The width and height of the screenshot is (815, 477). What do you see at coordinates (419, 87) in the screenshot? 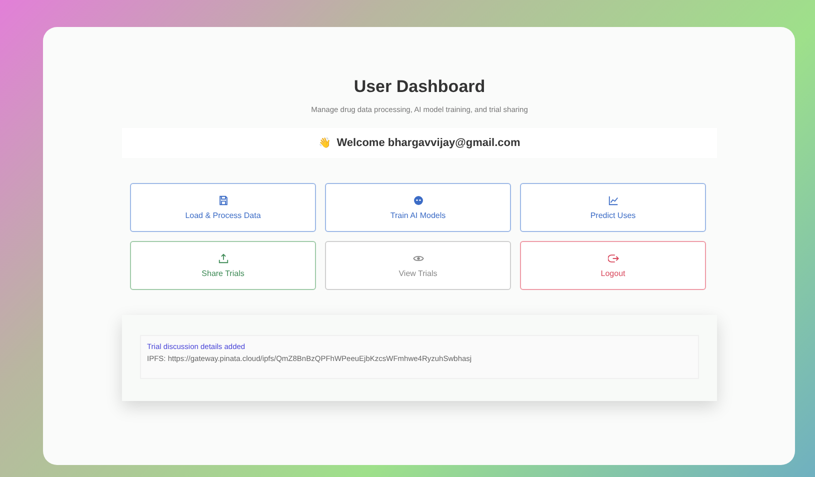
I see `page-title: User Dashboard` at bounding box center [419, 87].